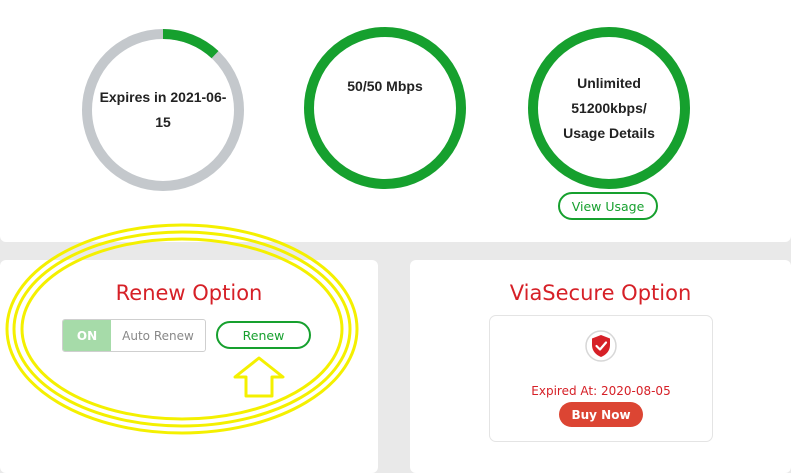 This screenshot has width=791, height=473. Describe the element at coordinates (608, 206) in the screenshot. I see `view-usage-button: View Usage` at that location.